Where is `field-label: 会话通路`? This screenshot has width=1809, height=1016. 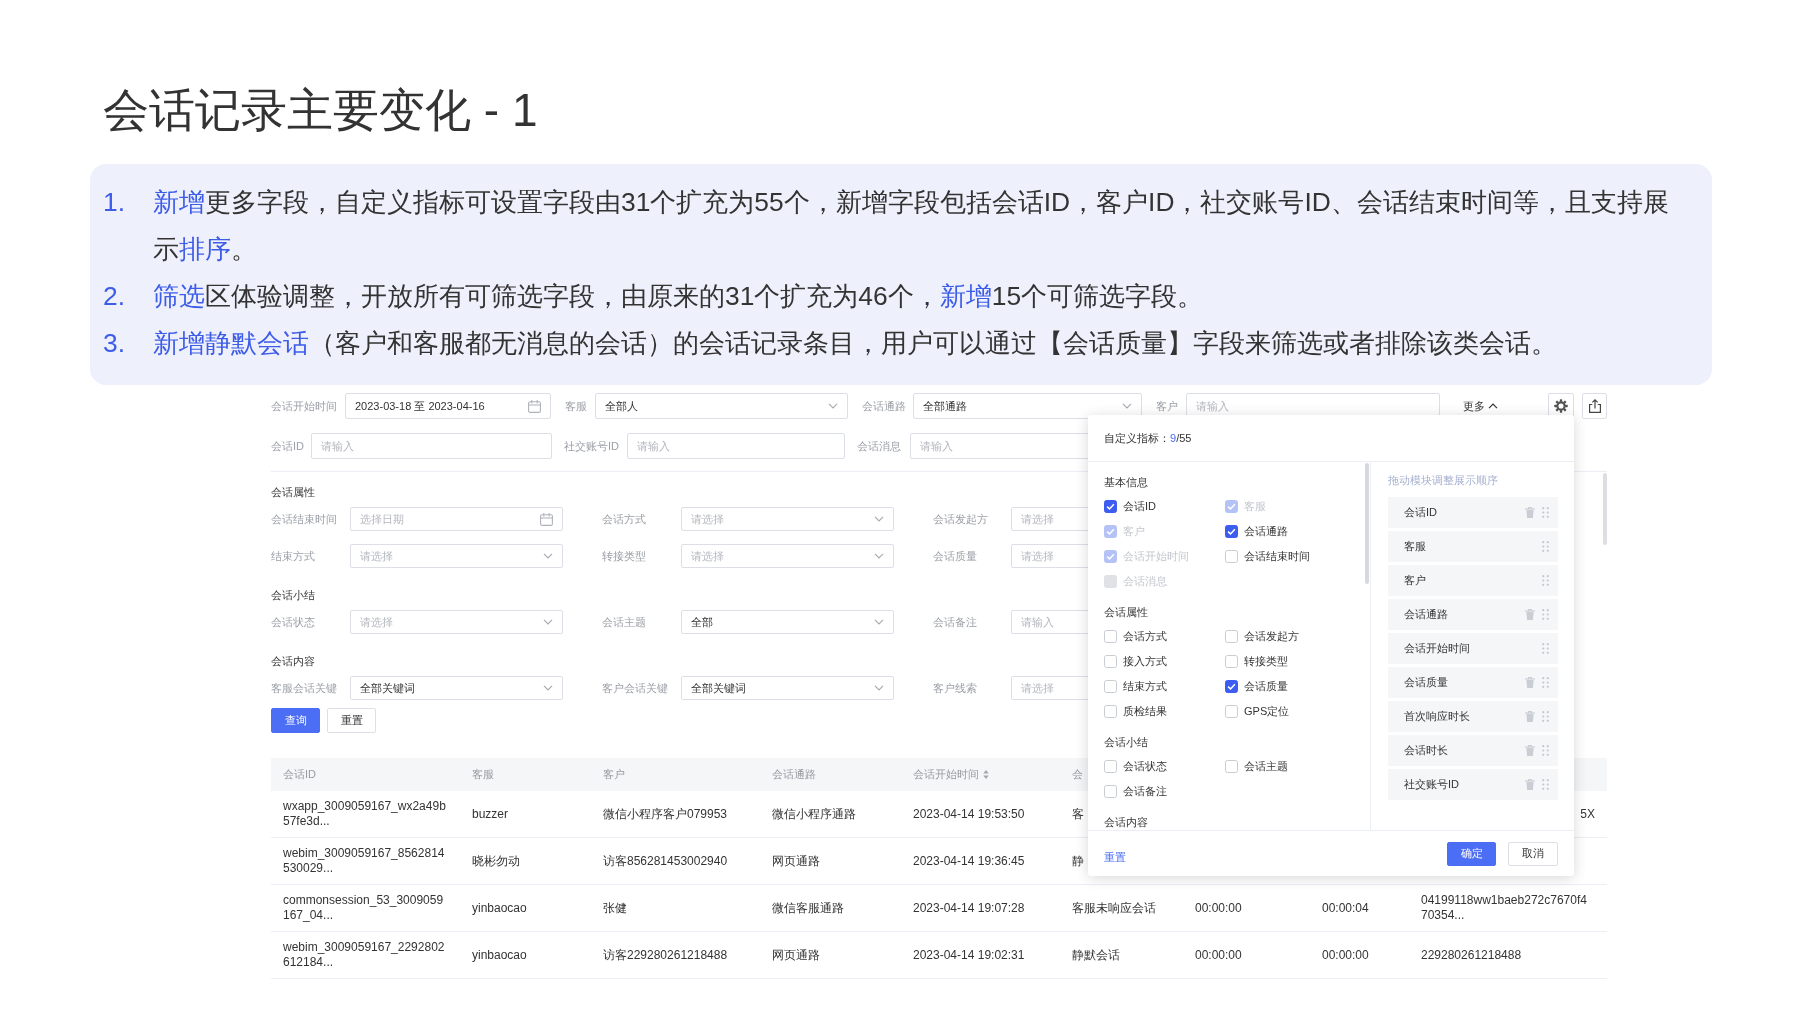
field-label: 会话通路 is located at coordinates (884, 406).